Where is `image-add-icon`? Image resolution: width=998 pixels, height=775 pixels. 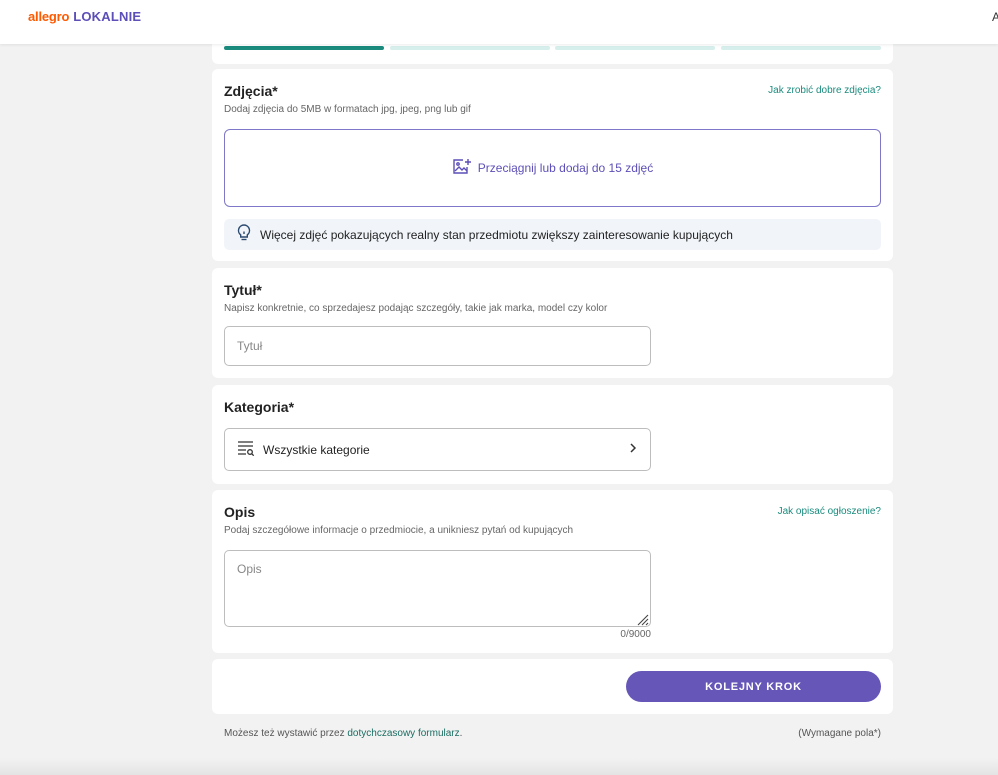
image-add-icon is located at coordinates (462, 168).